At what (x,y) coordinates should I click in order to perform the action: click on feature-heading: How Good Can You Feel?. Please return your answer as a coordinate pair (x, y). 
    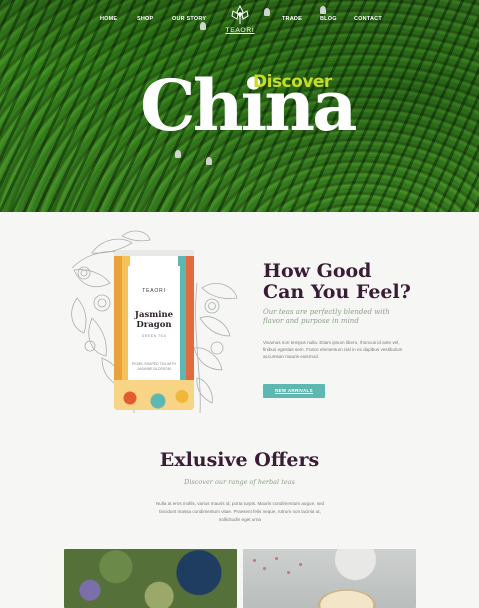
    Looking at the image, I should click on (337, 281).